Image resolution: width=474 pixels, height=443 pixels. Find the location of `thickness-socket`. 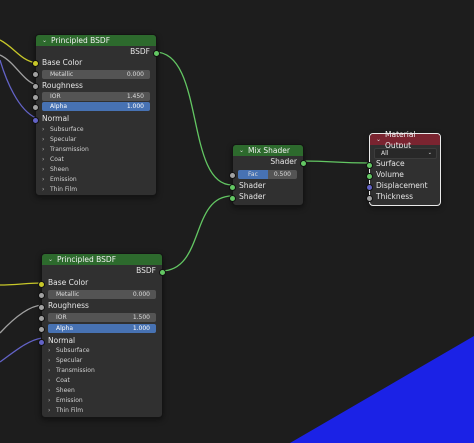

thickness-socket is located at coordinates (369, 198).